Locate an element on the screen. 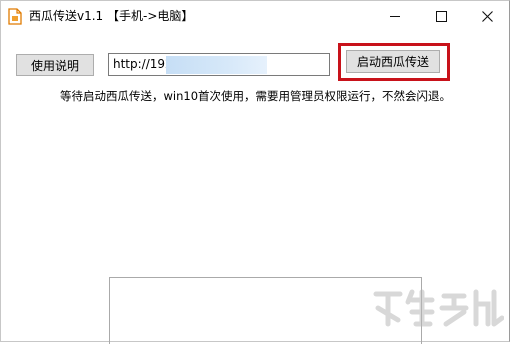 The width and height of the screenshot is (511, 344). window-title: 西瓜传送v1.1 【手机->电脑】 is located at coordinates (111, 16).